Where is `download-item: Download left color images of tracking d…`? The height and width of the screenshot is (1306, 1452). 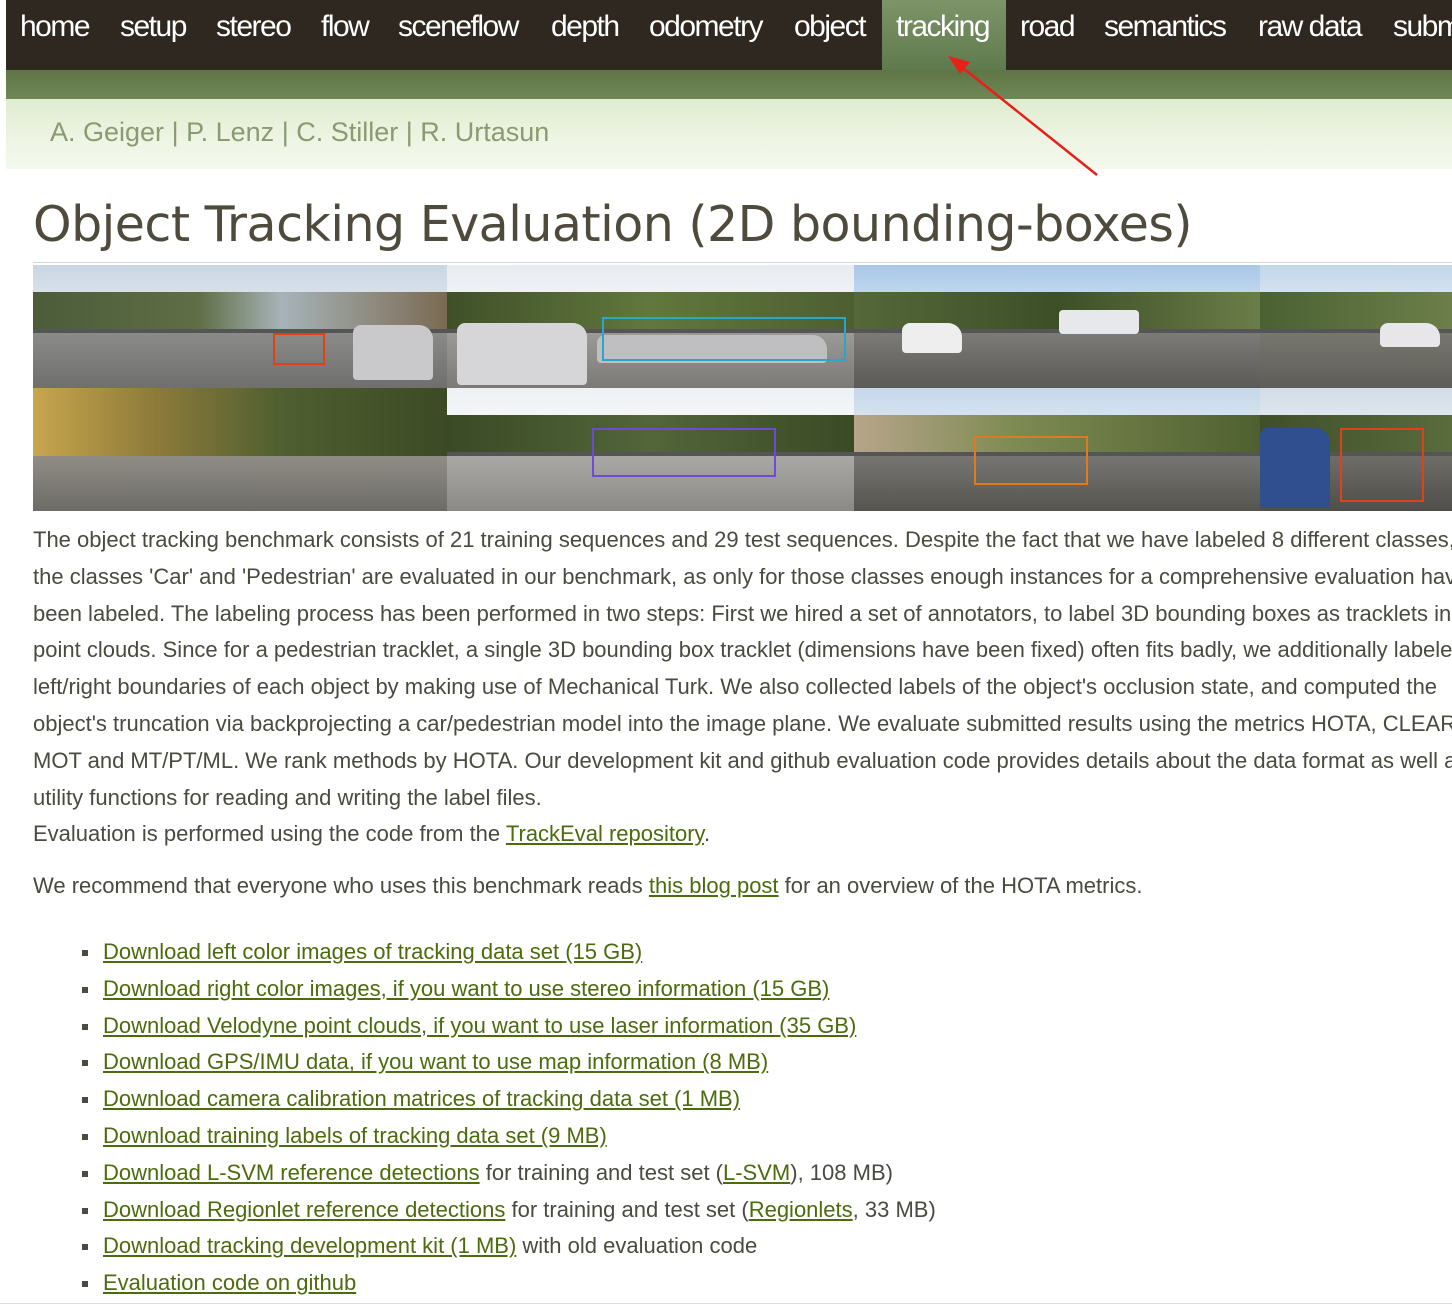 download-item: Download left color images of tracking d… is located at coordinates (508, 952).